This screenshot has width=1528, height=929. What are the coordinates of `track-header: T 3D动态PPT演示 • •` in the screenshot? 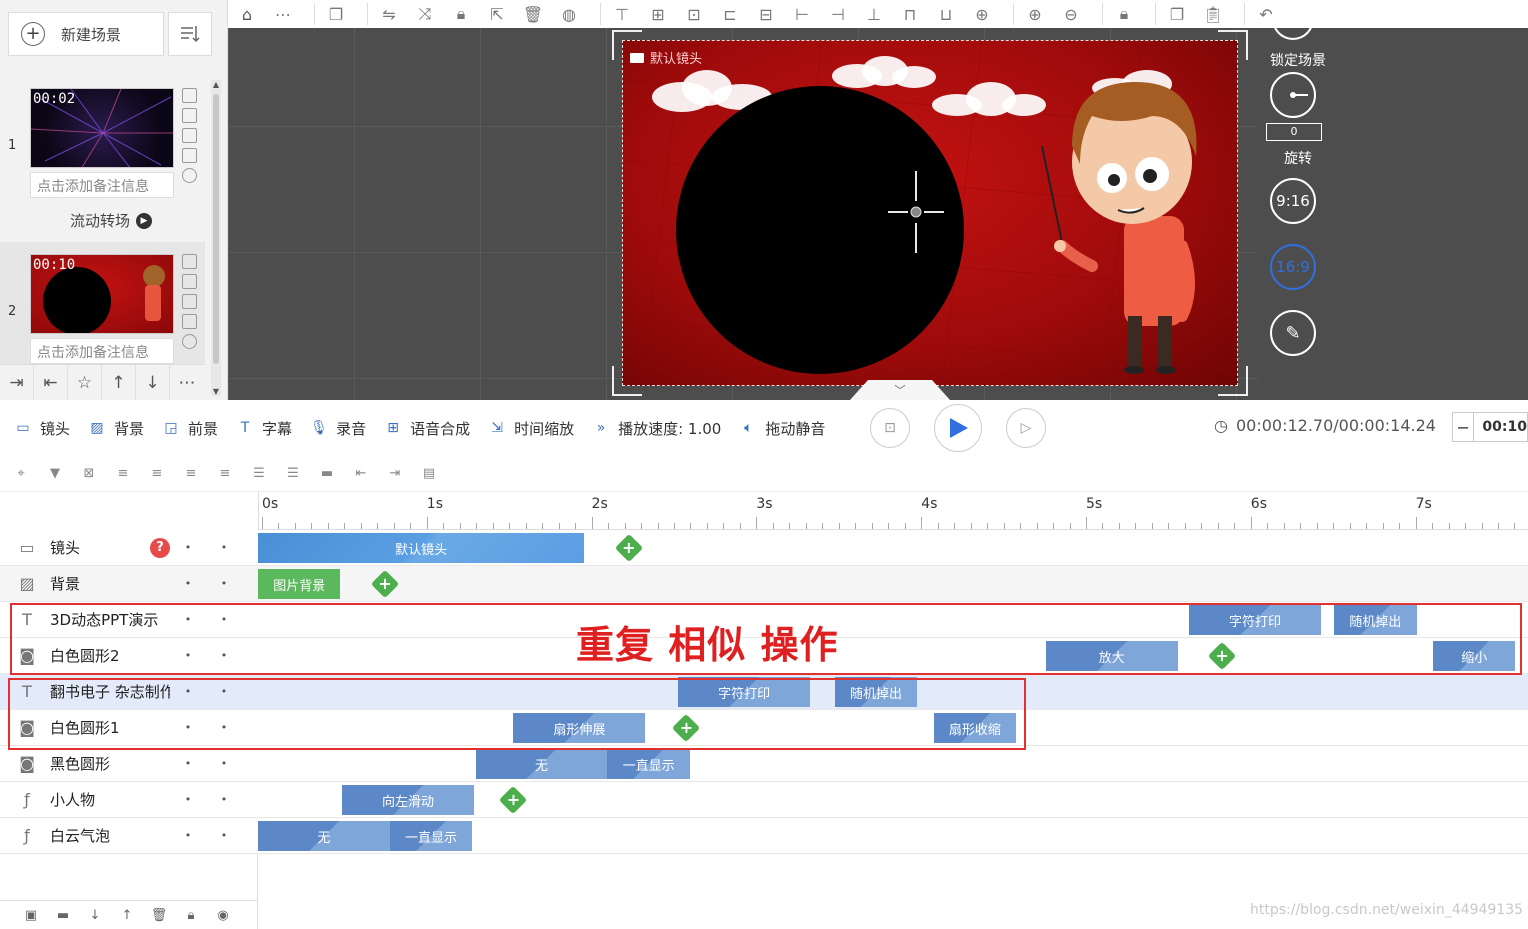 It's located at (129, 620).